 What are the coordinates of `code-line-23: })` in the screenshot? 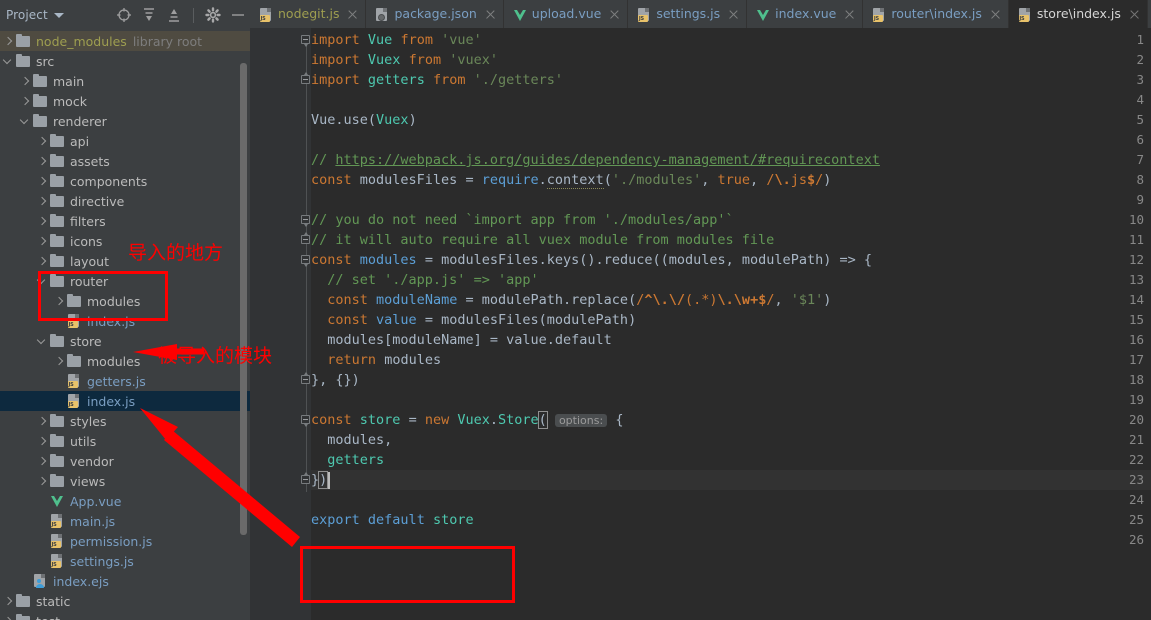 It's located at (320, 480).